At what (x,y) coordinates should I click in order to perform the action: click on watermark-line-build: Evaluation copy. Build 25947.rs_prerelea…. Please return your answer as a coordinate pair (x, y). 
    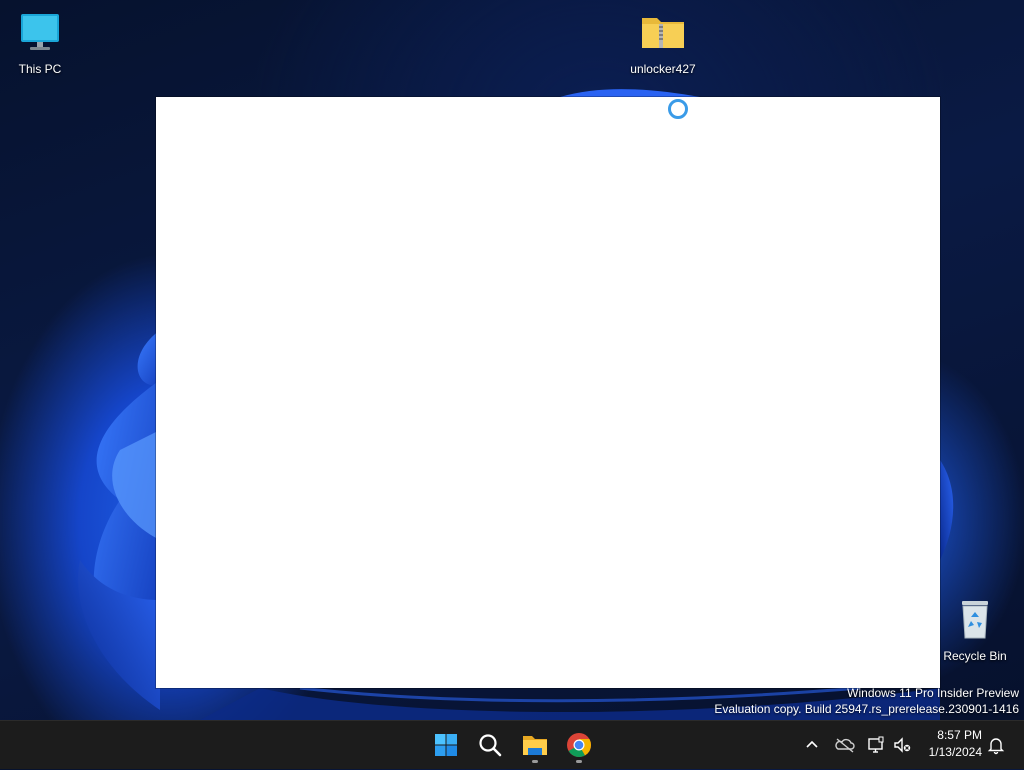
    Looking at the image, I should click on (866, 709).